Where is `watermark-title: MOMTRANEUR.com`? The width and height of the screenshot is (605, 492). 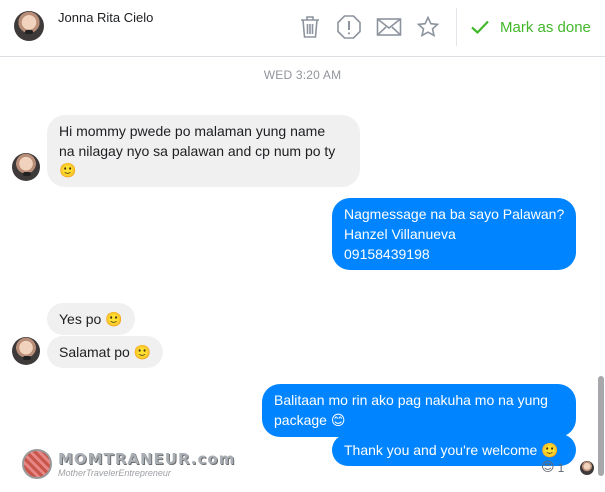
watermark-title: MOMTRANEUR.com is located at coordinates (147, 459).